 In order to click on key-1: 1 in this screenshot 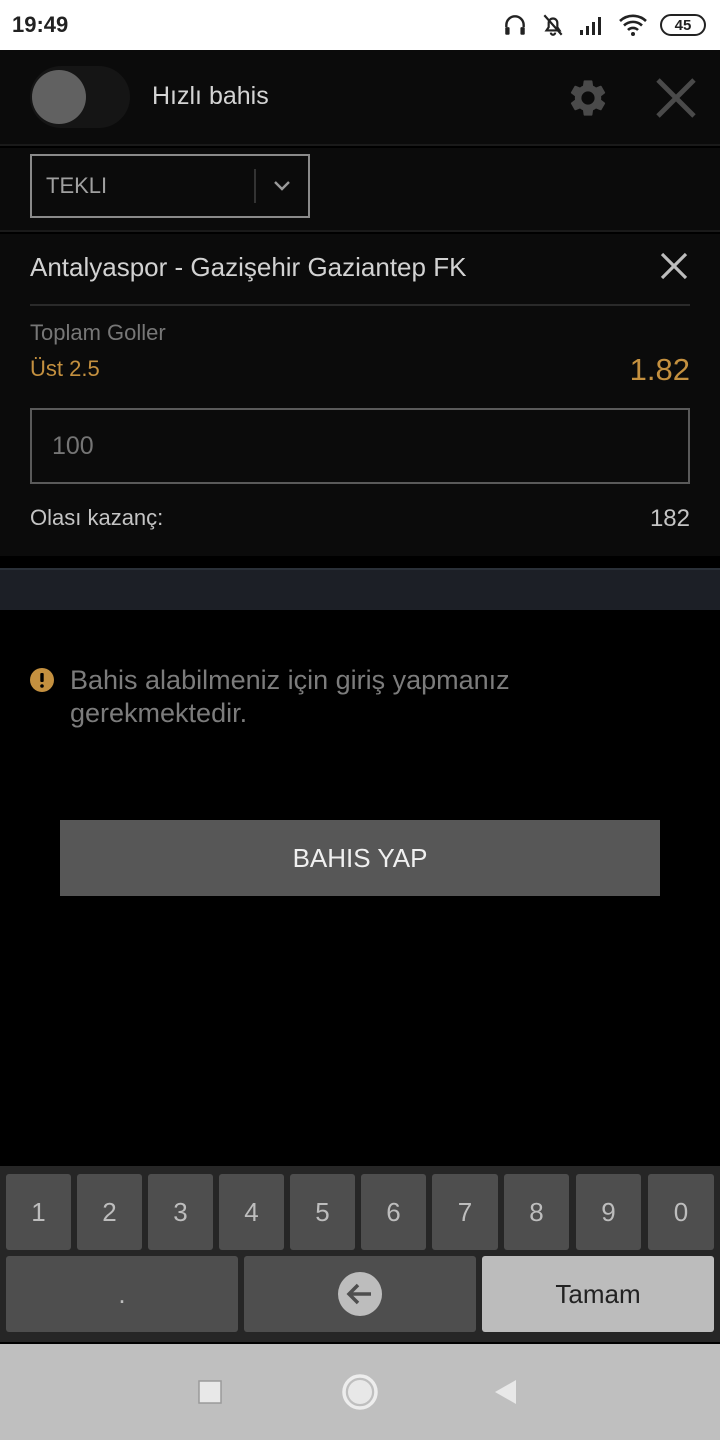, I will do `click(38, 1212)`.